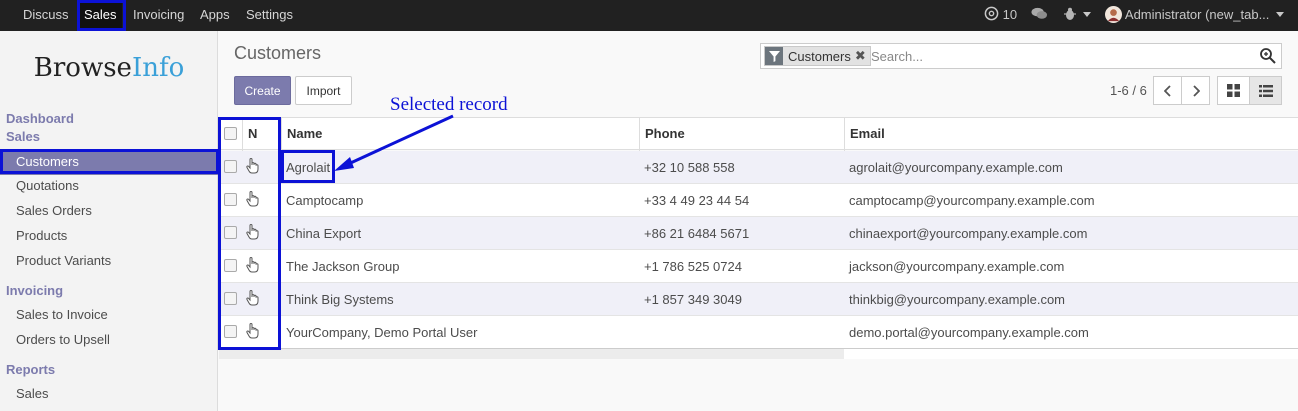  Describe the element at coordinates (41, 235) in the screenshot. I see `sidebar-item-products: Products` at that location.